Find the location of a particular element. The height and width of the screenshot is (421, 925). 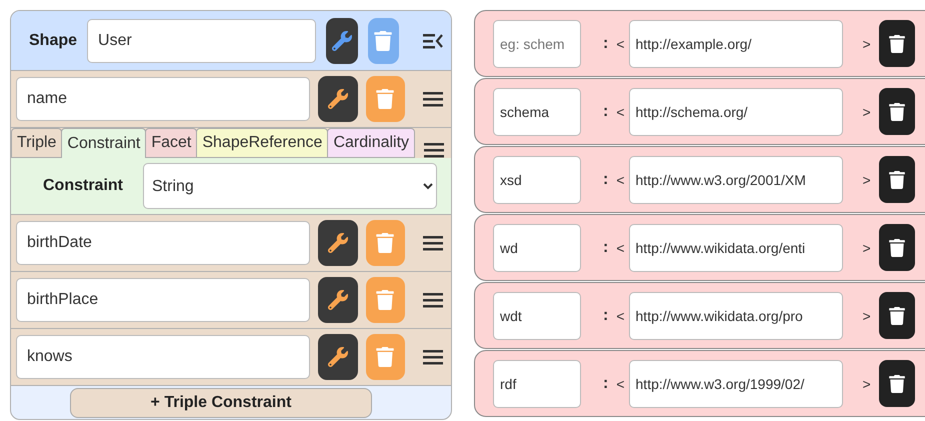

prefix-field: wd is located at coordinates (537, 248).